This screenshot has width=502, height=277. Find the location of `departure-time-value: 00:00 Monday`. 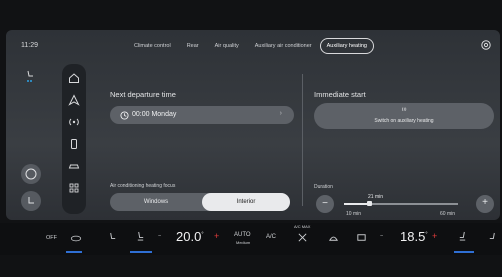

departure-time-value: 00:00 Monday is located at coordinates (154, 114).